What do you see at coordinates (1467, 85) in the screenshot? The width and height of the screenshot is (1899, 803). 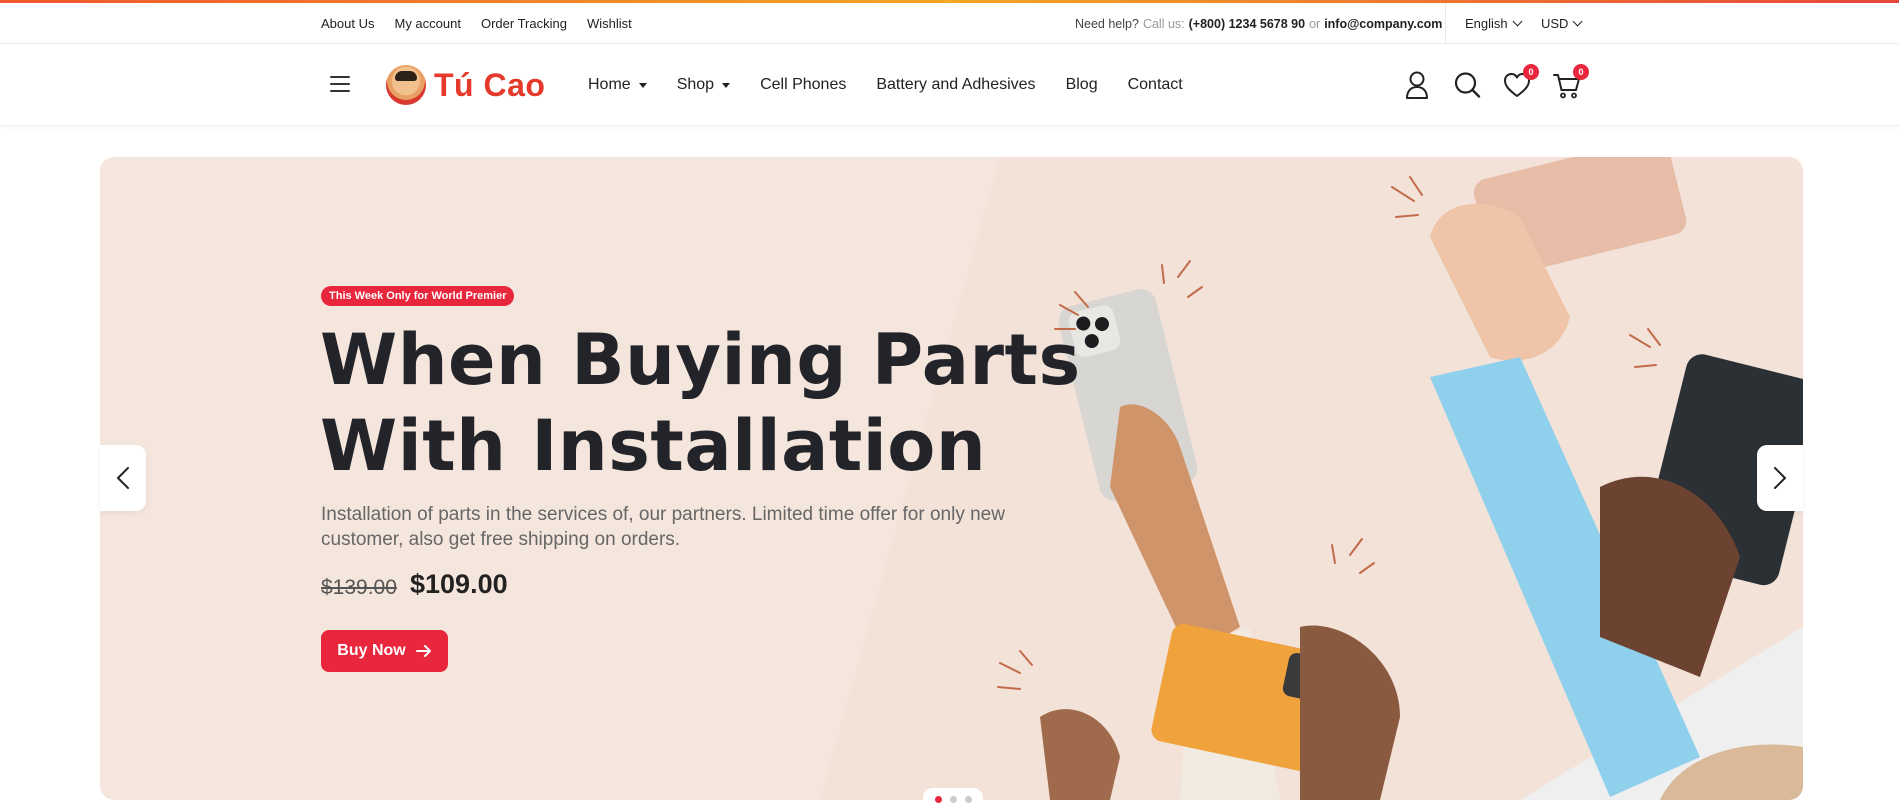 I see `search-icon` at bounding box center [1467, 85].